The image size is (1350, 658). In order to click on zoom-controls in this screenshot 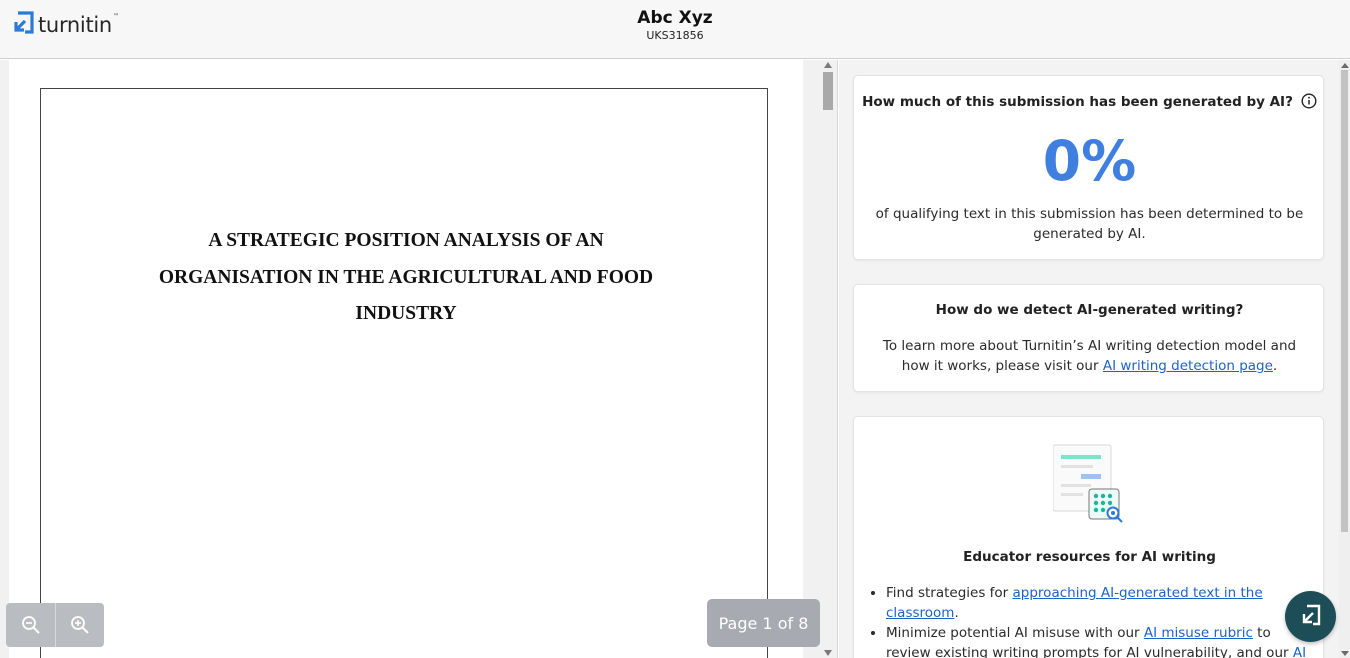, I will do `click(55, 625)`.